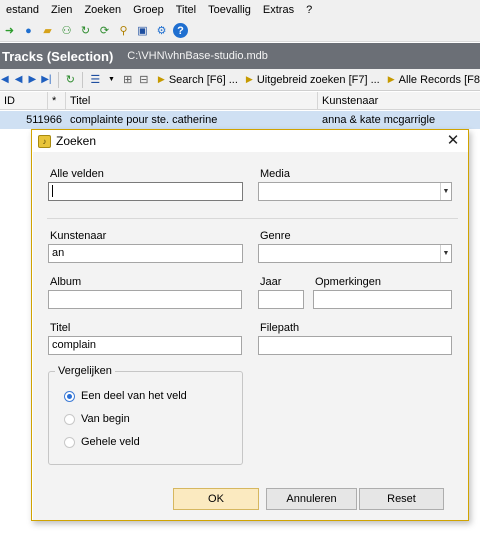 This screenshot has height=544, width=480. What do you see at coordinates (142, 30) in the screenshot?
I see `window-icon: ▣` at bounding box center [142, 30].